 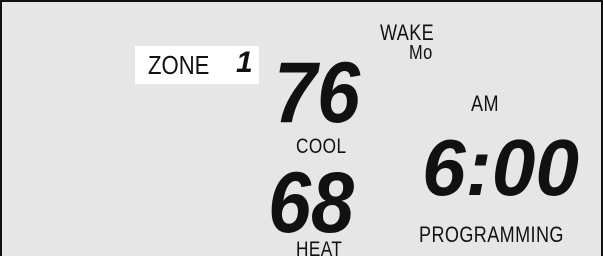 What do you see at coordinates (491, 234) in the screenshot?
I see `programming-mode-label: PROGRAMMING` at bounding box center [491, 234].